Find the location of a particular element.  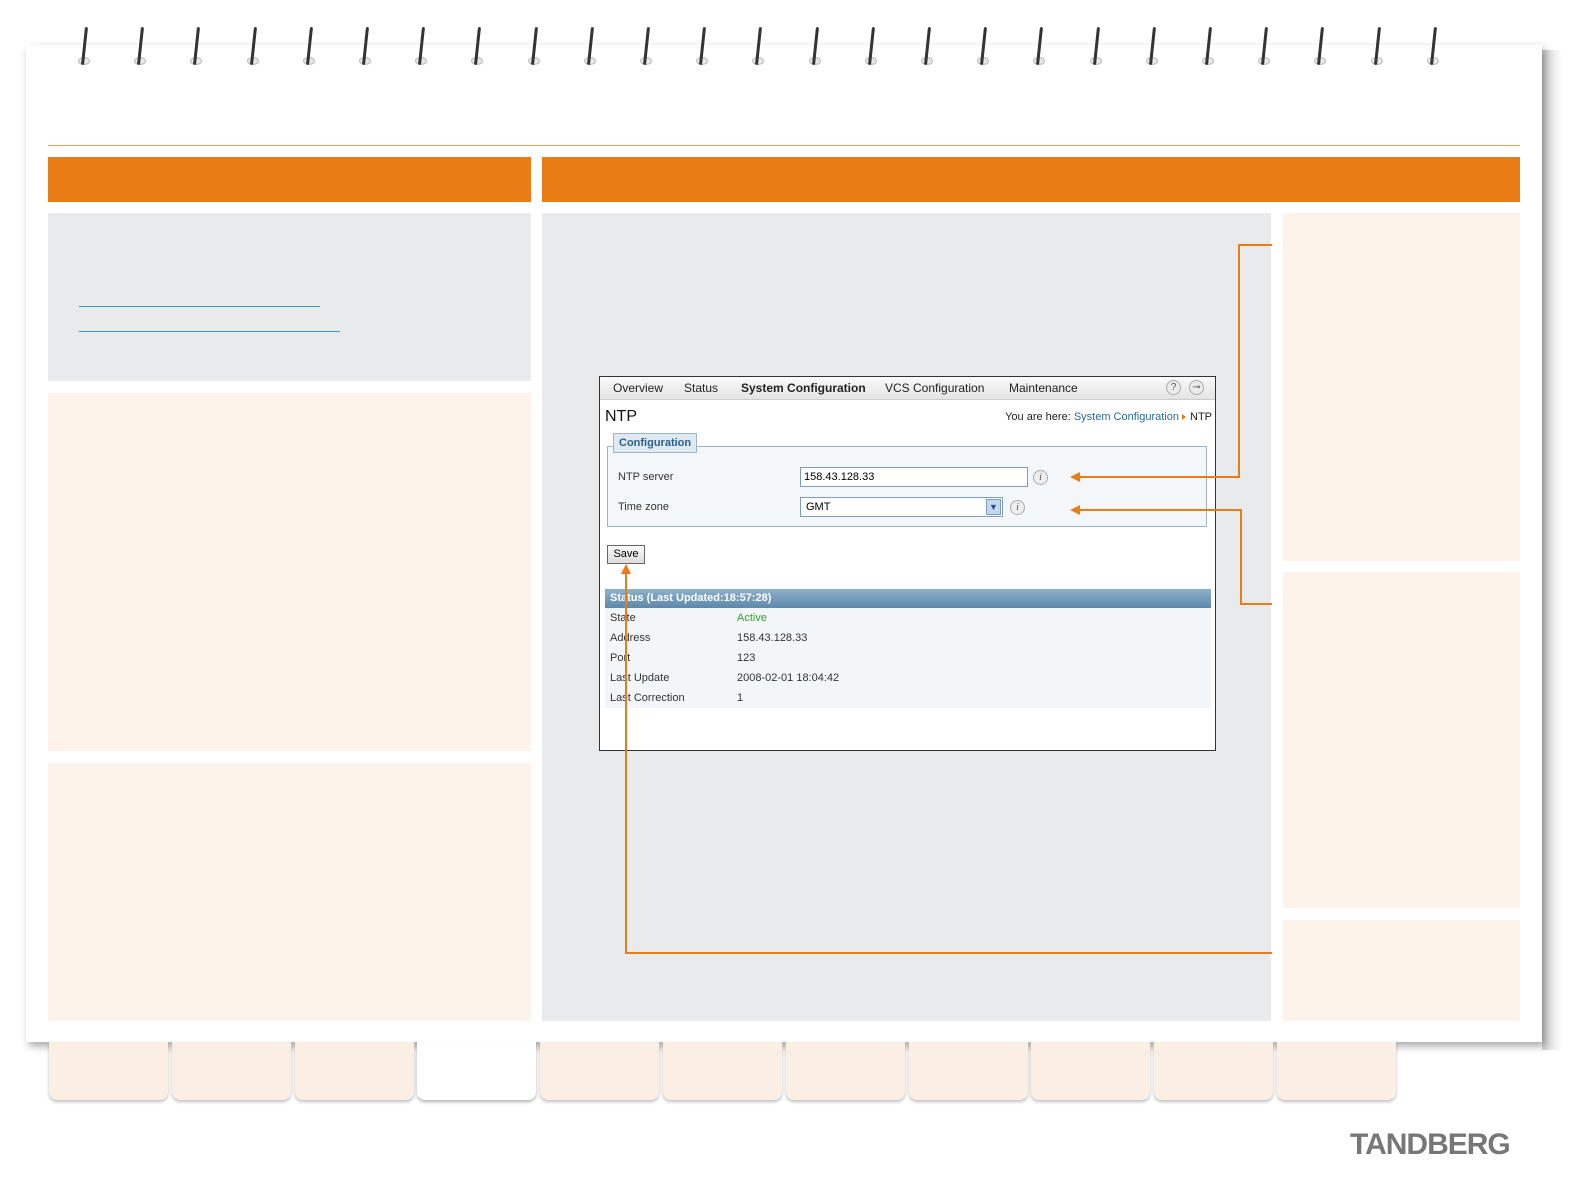

status-row-value: 123 is located at coordinates (746, 658).